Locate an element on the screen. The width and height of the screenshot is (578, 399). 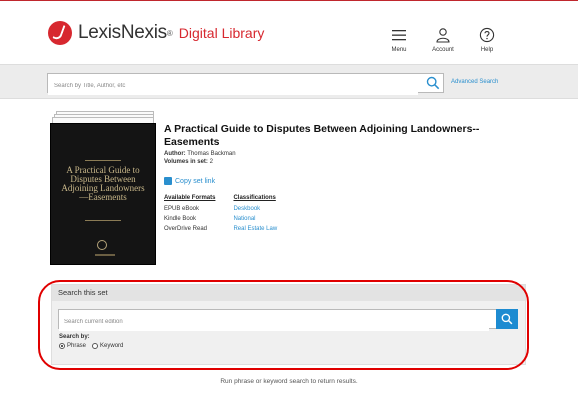
account-label: Account is located at coordinates (443, 50).